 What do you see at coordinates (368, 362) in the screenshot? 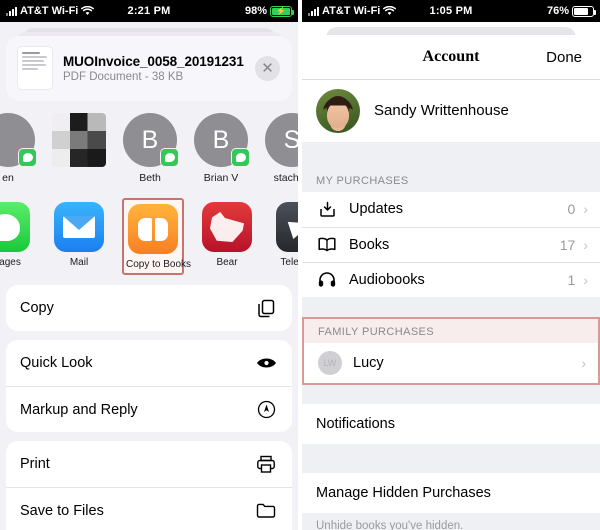
I see `list-item-label: Lucy` at bounding box center [368, 362].